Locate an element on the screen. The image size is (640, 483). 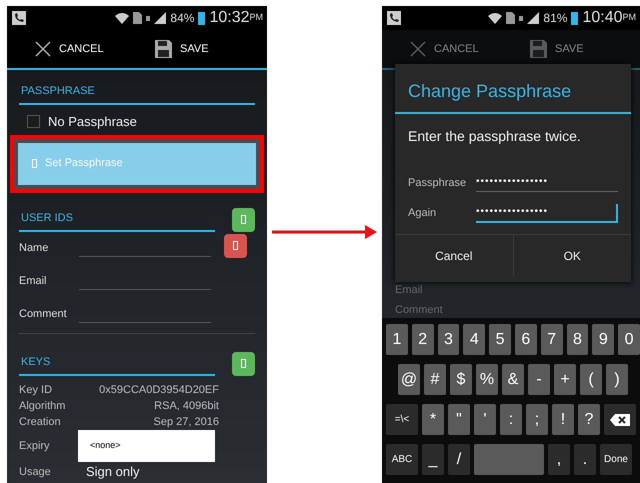
keyboard-key: 0 is located at coordinates (629, 339).